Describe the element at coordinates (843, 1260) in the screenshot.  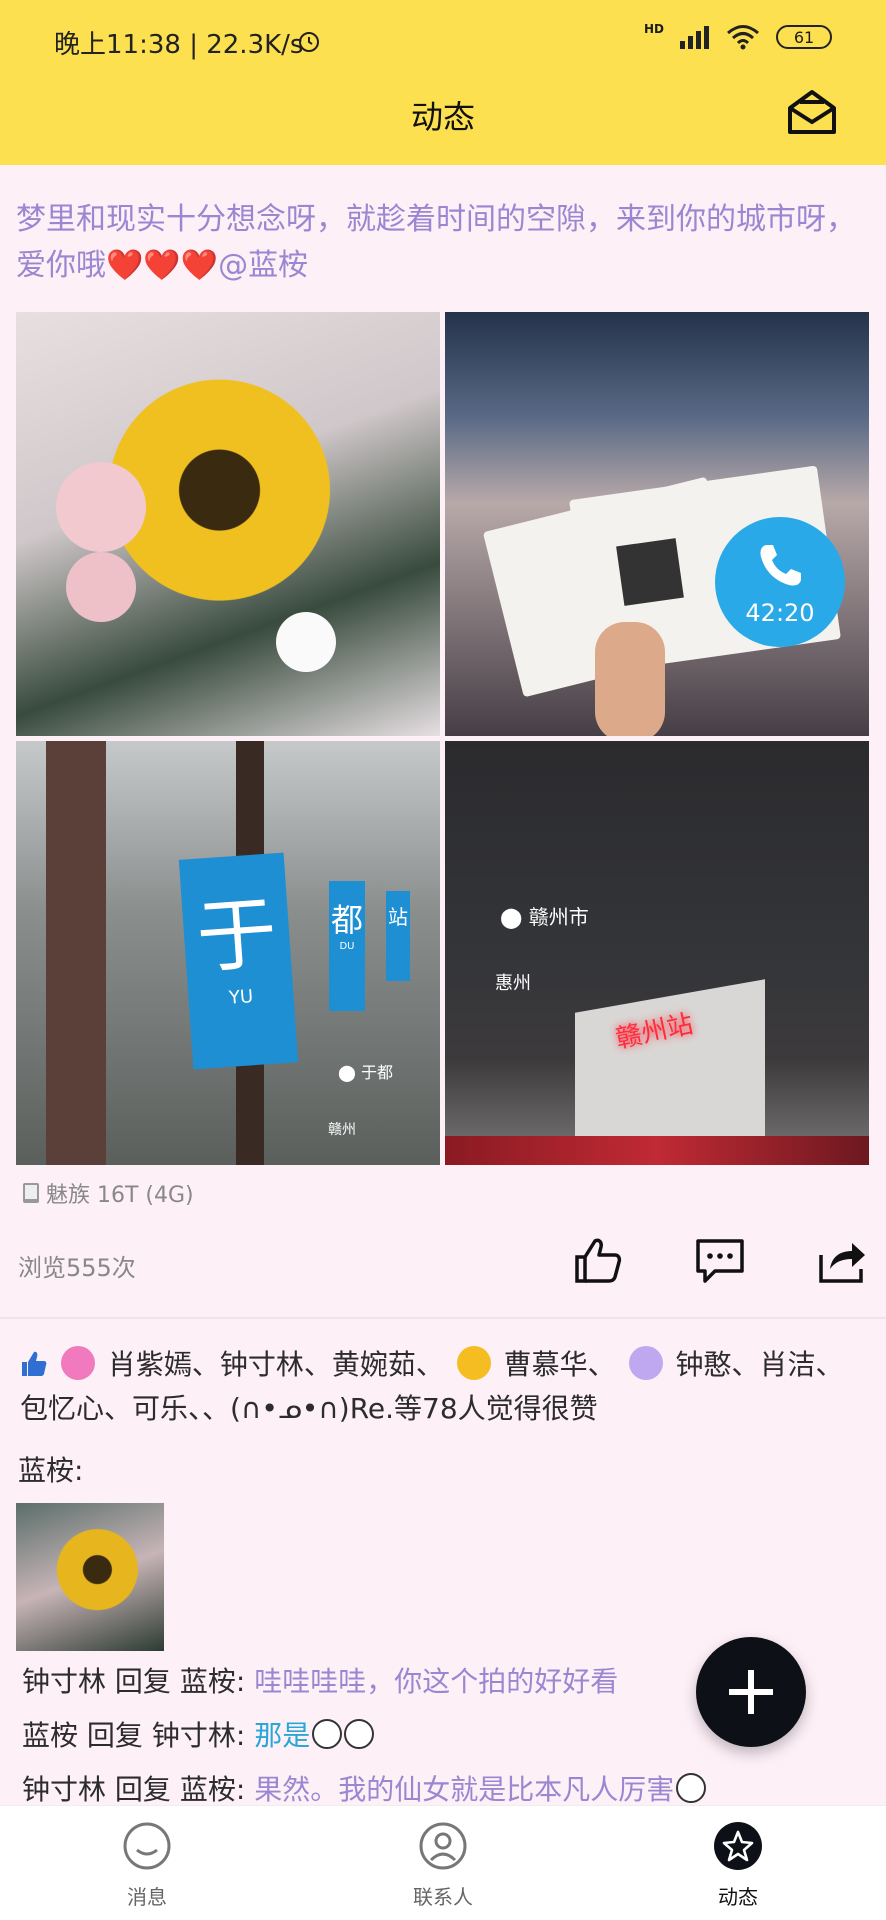
I see `share-icon` at that location.